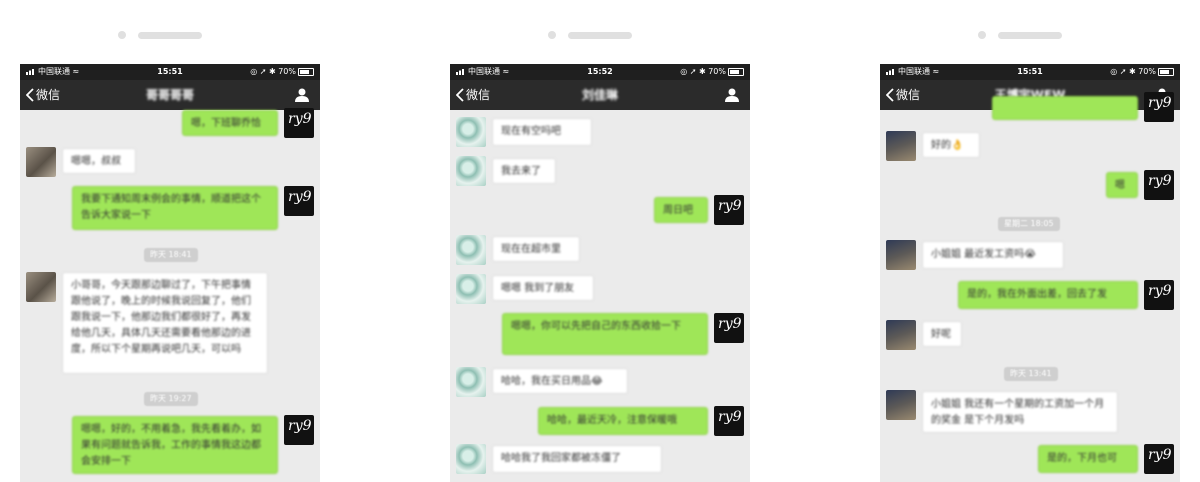  What do you see at coordinates (1122, 185) in the screenshot?
I see `message-bubble: 嗯` at bounding box center [1122, 185].